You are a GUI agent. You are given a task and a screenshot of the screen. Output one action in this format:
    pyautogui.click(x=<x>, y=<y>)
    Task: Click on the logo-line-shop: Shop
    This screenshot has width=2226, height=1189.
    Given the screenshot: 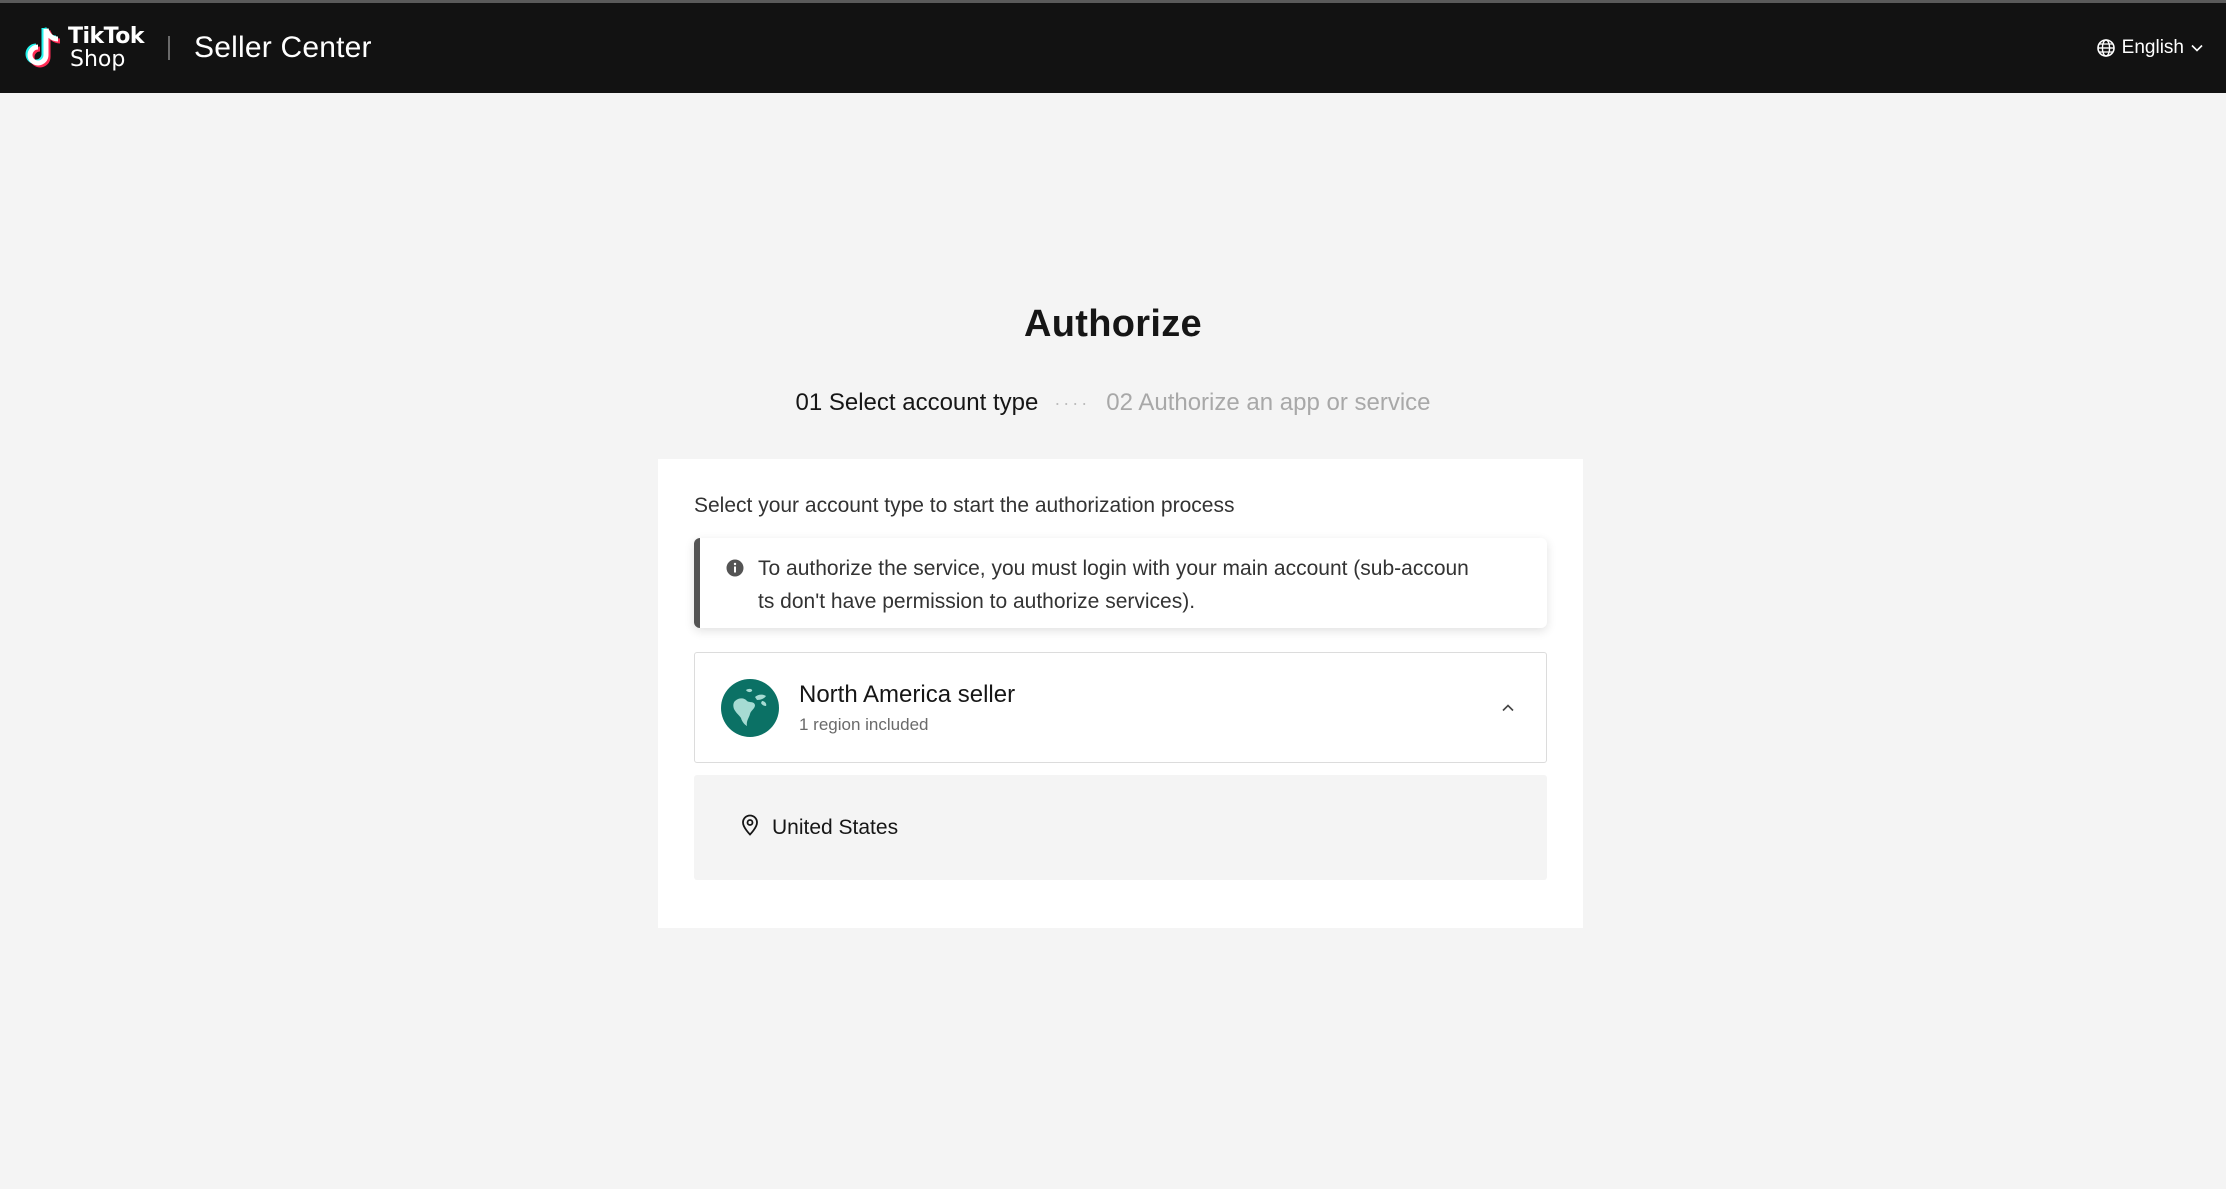 What is the action you would take?
    pyautogui.click(x=98, y=59)
    